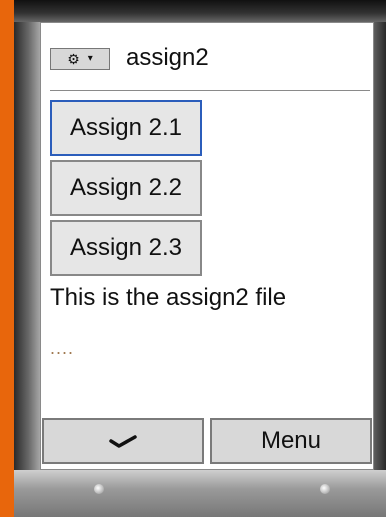  I want to click on header-divider, so click(210, 90).